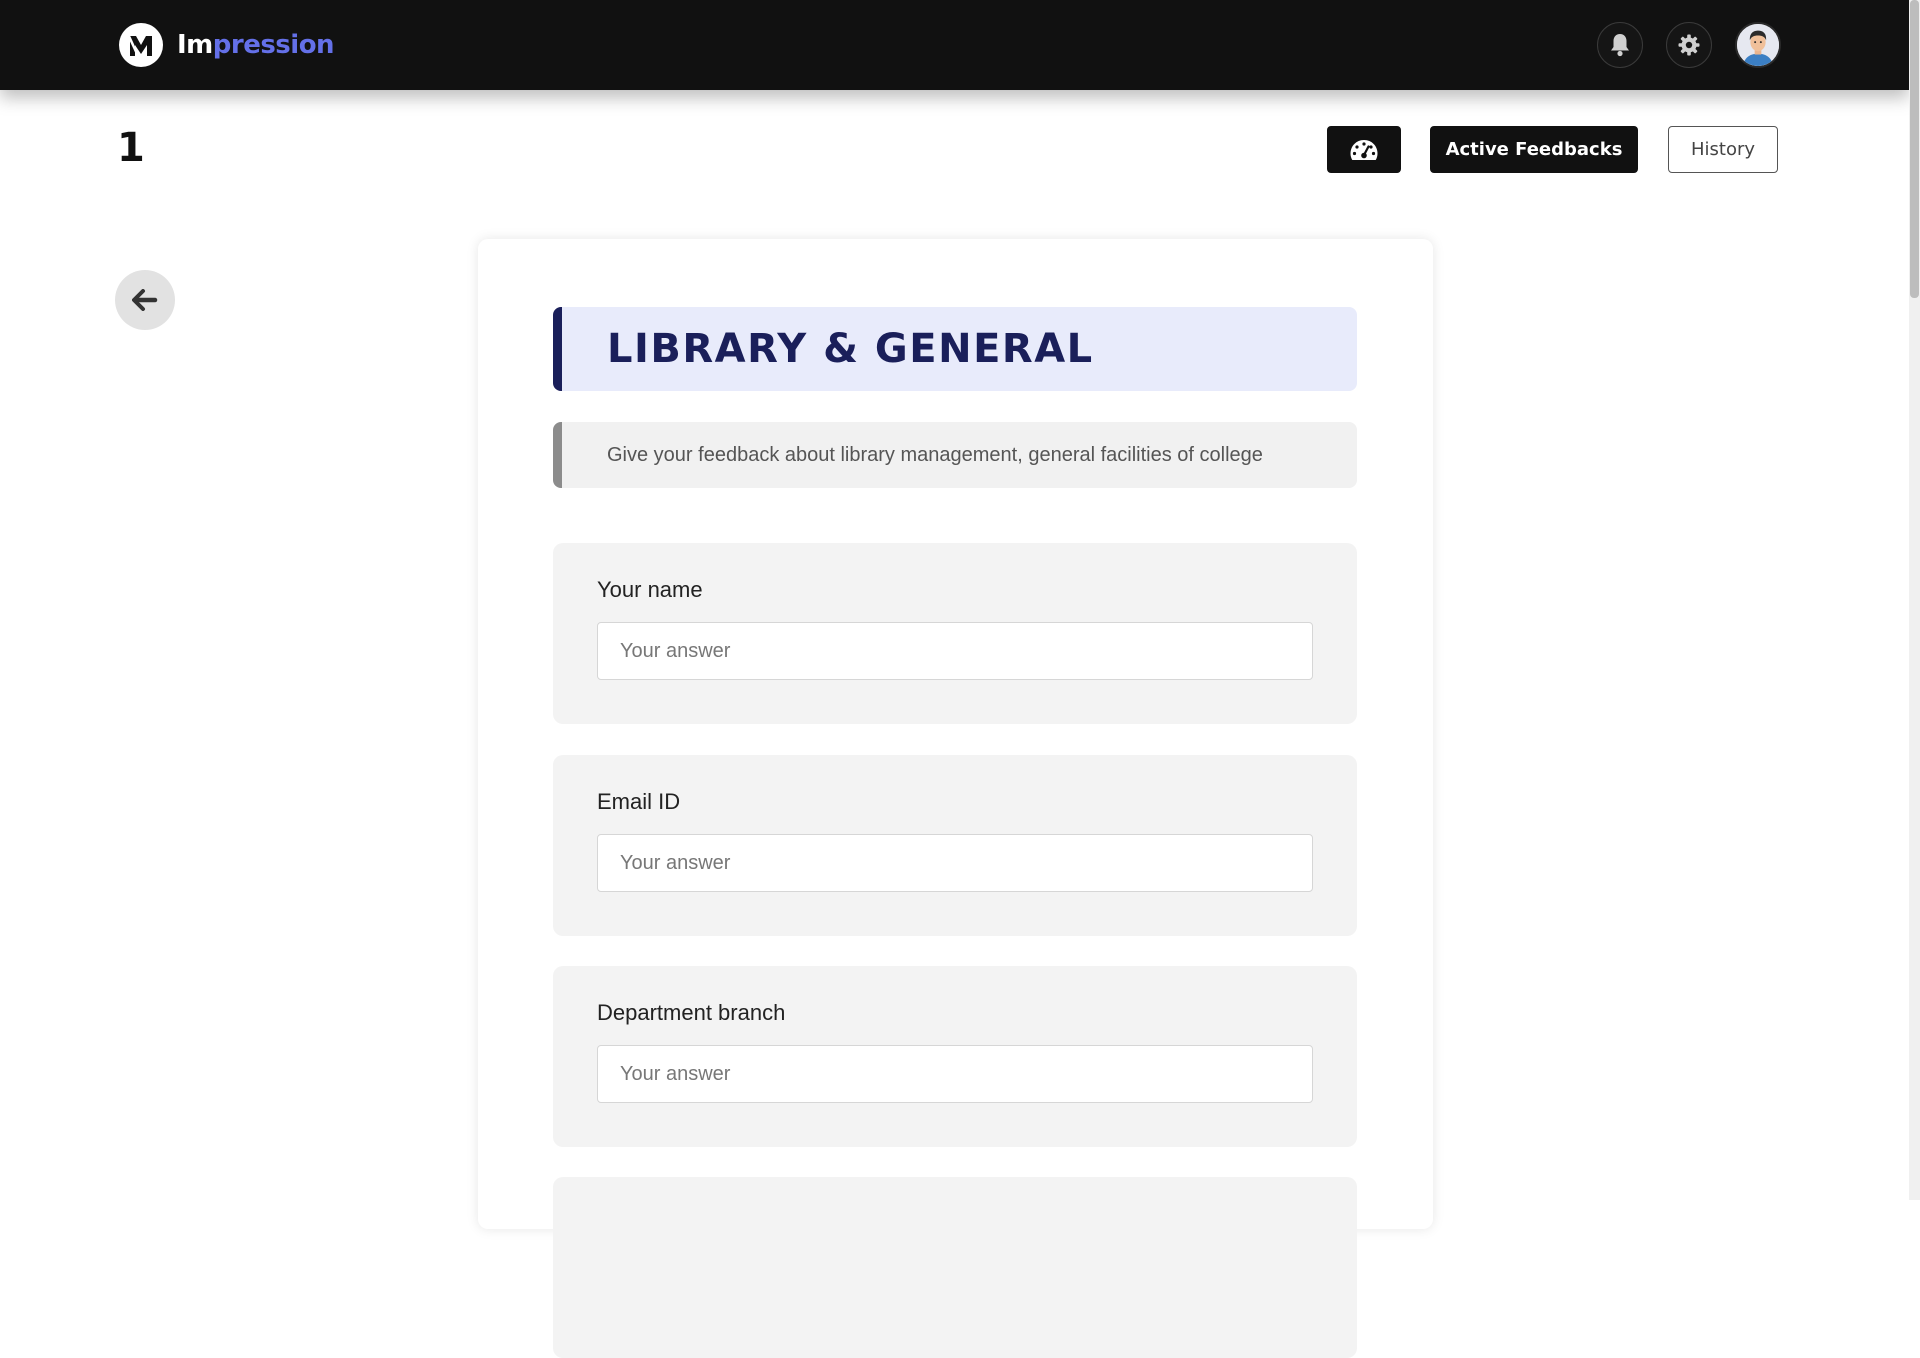  Describe the element at coordinates (195, 45) in the screenshot. I see `brand-name-part1: Im` at that location.